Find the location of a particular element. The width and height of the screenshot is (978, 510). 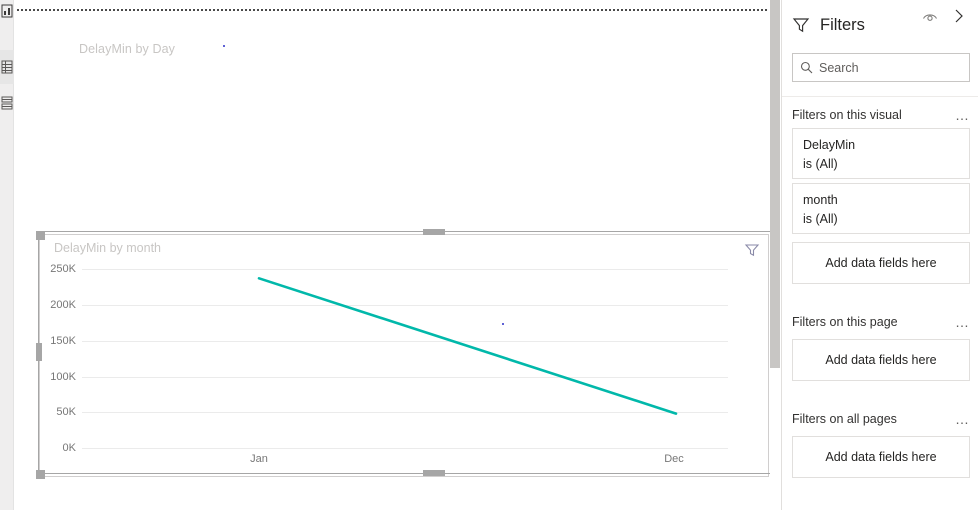

sidebar-item-data-view is located at coordinates (7, 67).